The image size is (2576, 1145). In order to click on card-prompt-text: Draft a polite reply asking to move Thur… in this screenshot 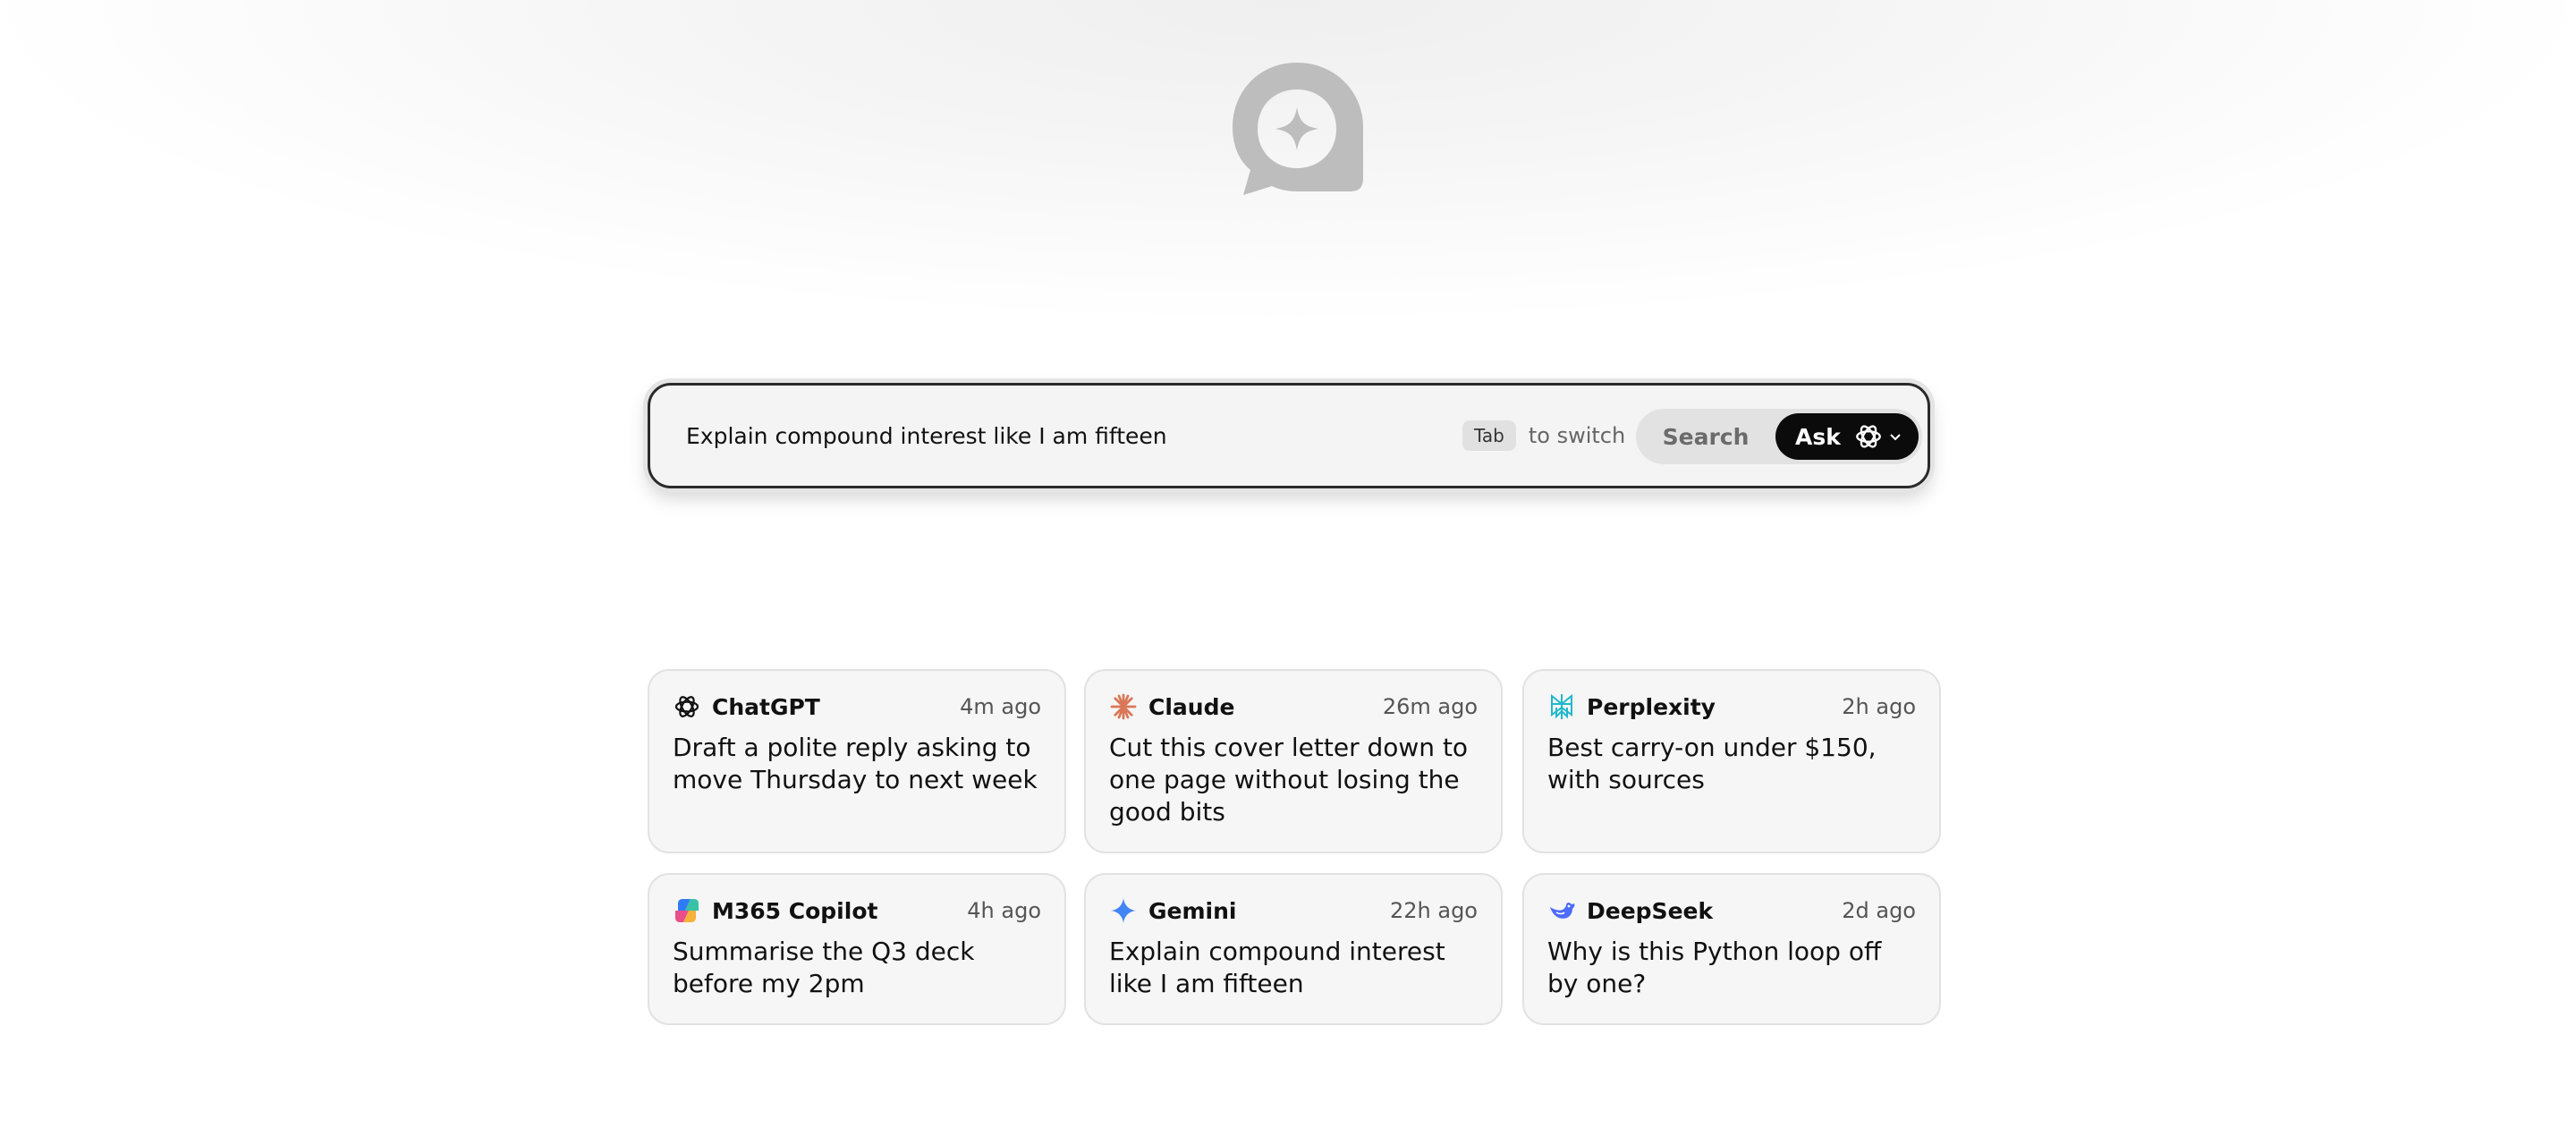, I will do `click(855, 763)`.